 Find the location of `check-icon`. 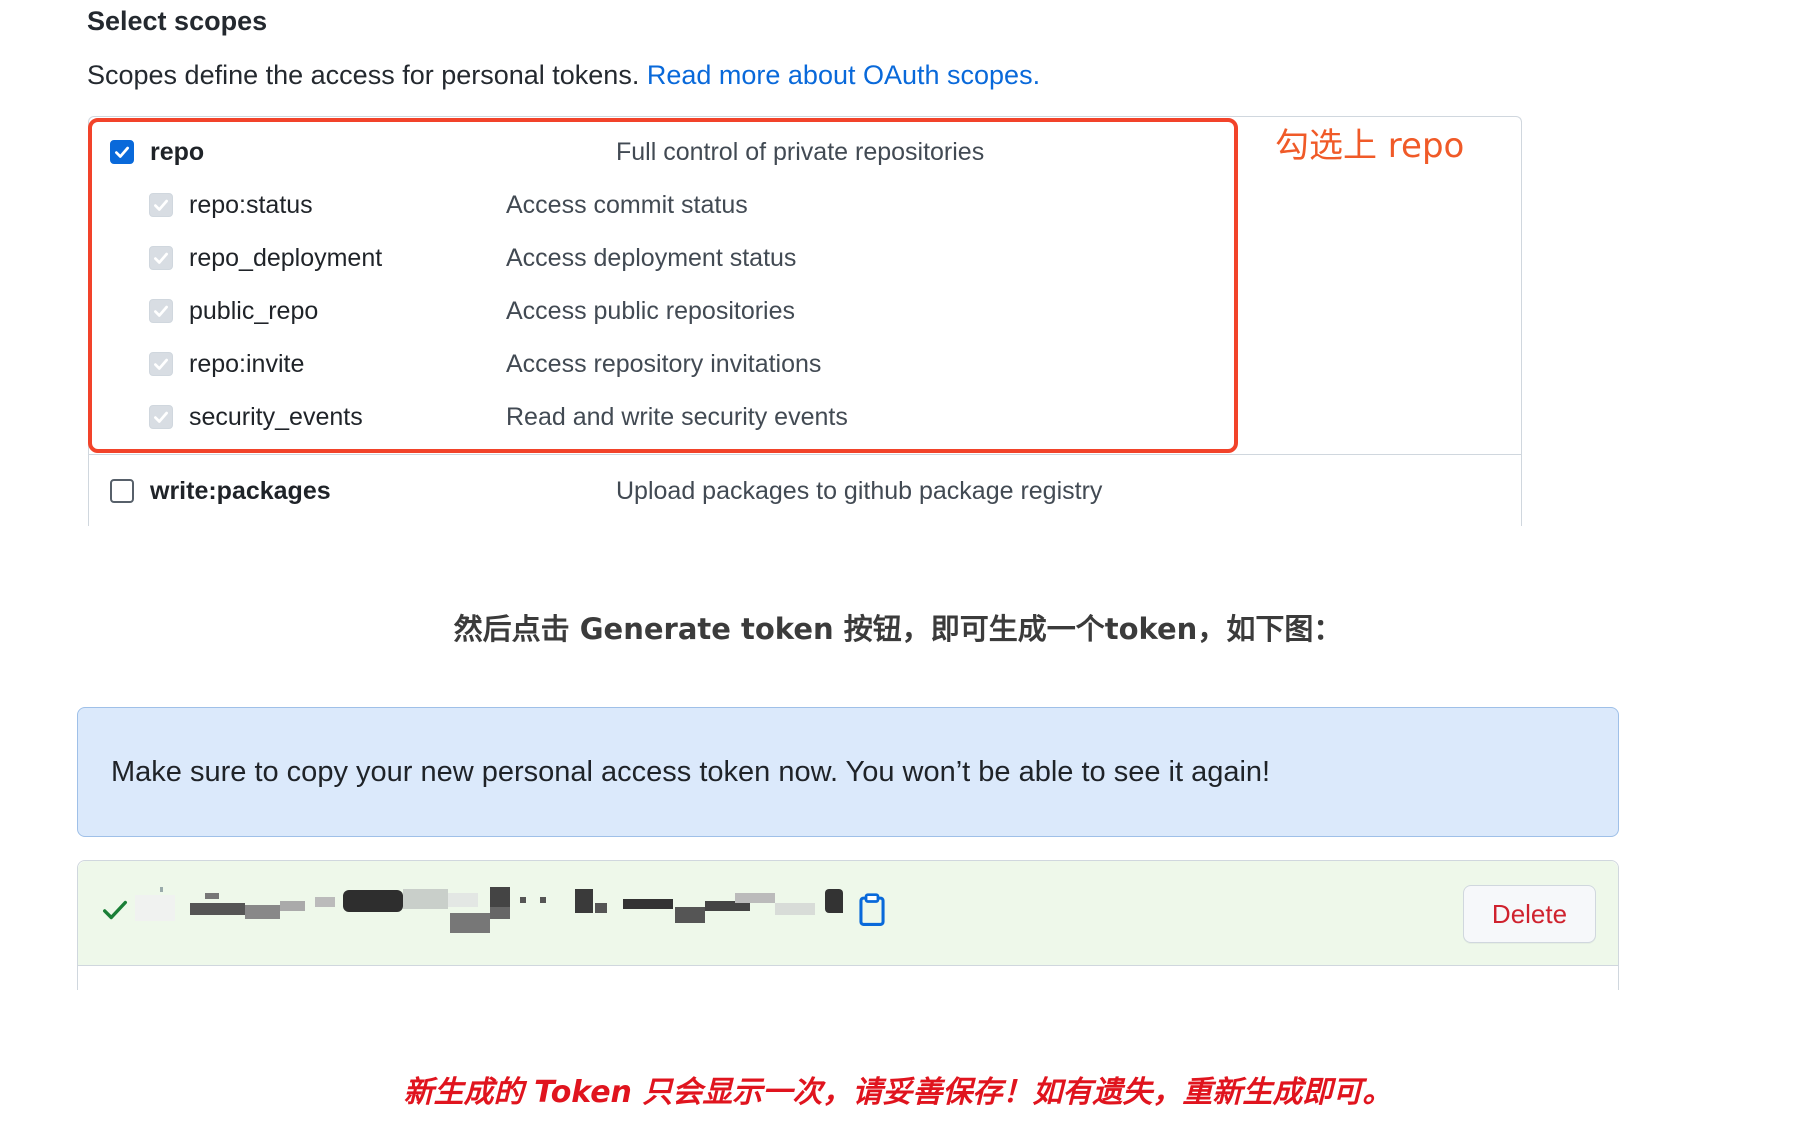

check-icon is located at coordinates (115, 910).